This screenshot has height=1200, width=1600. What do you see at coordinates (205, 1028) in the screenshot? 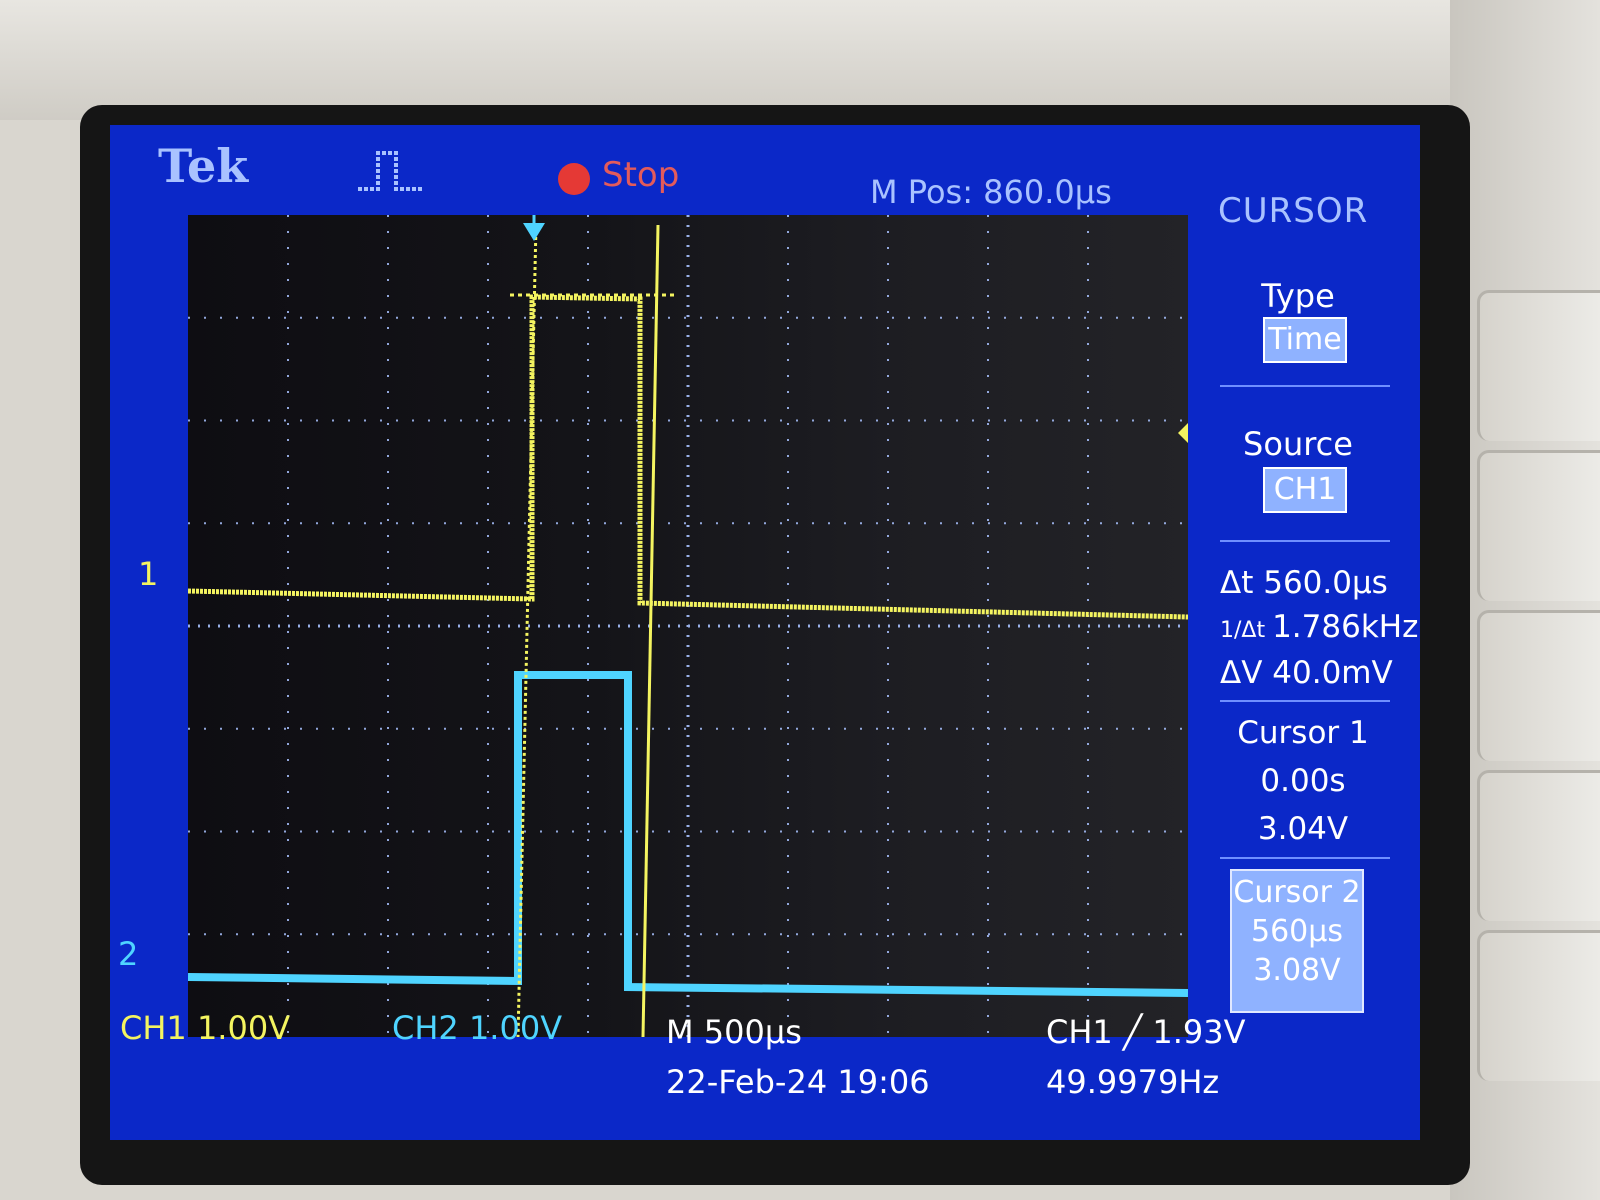
I see `ch1-scale: CH1 1.00V` at bounding box center [205, 1028].